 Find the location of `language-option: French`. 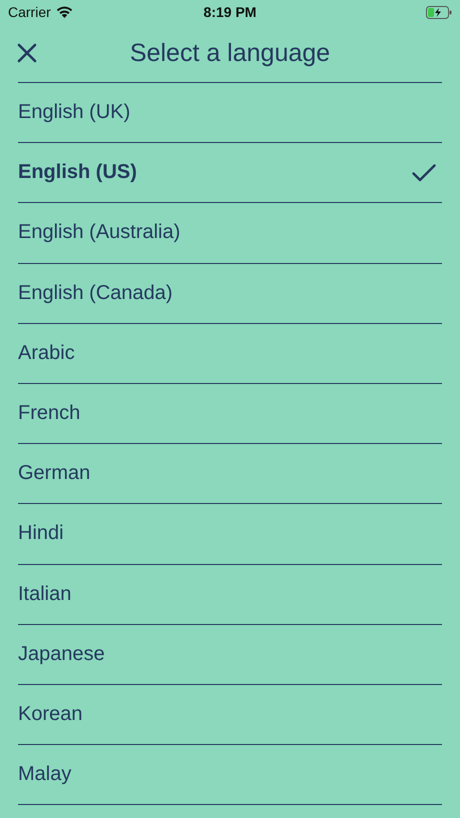

language-option: French is located at coordinates (230, 414).